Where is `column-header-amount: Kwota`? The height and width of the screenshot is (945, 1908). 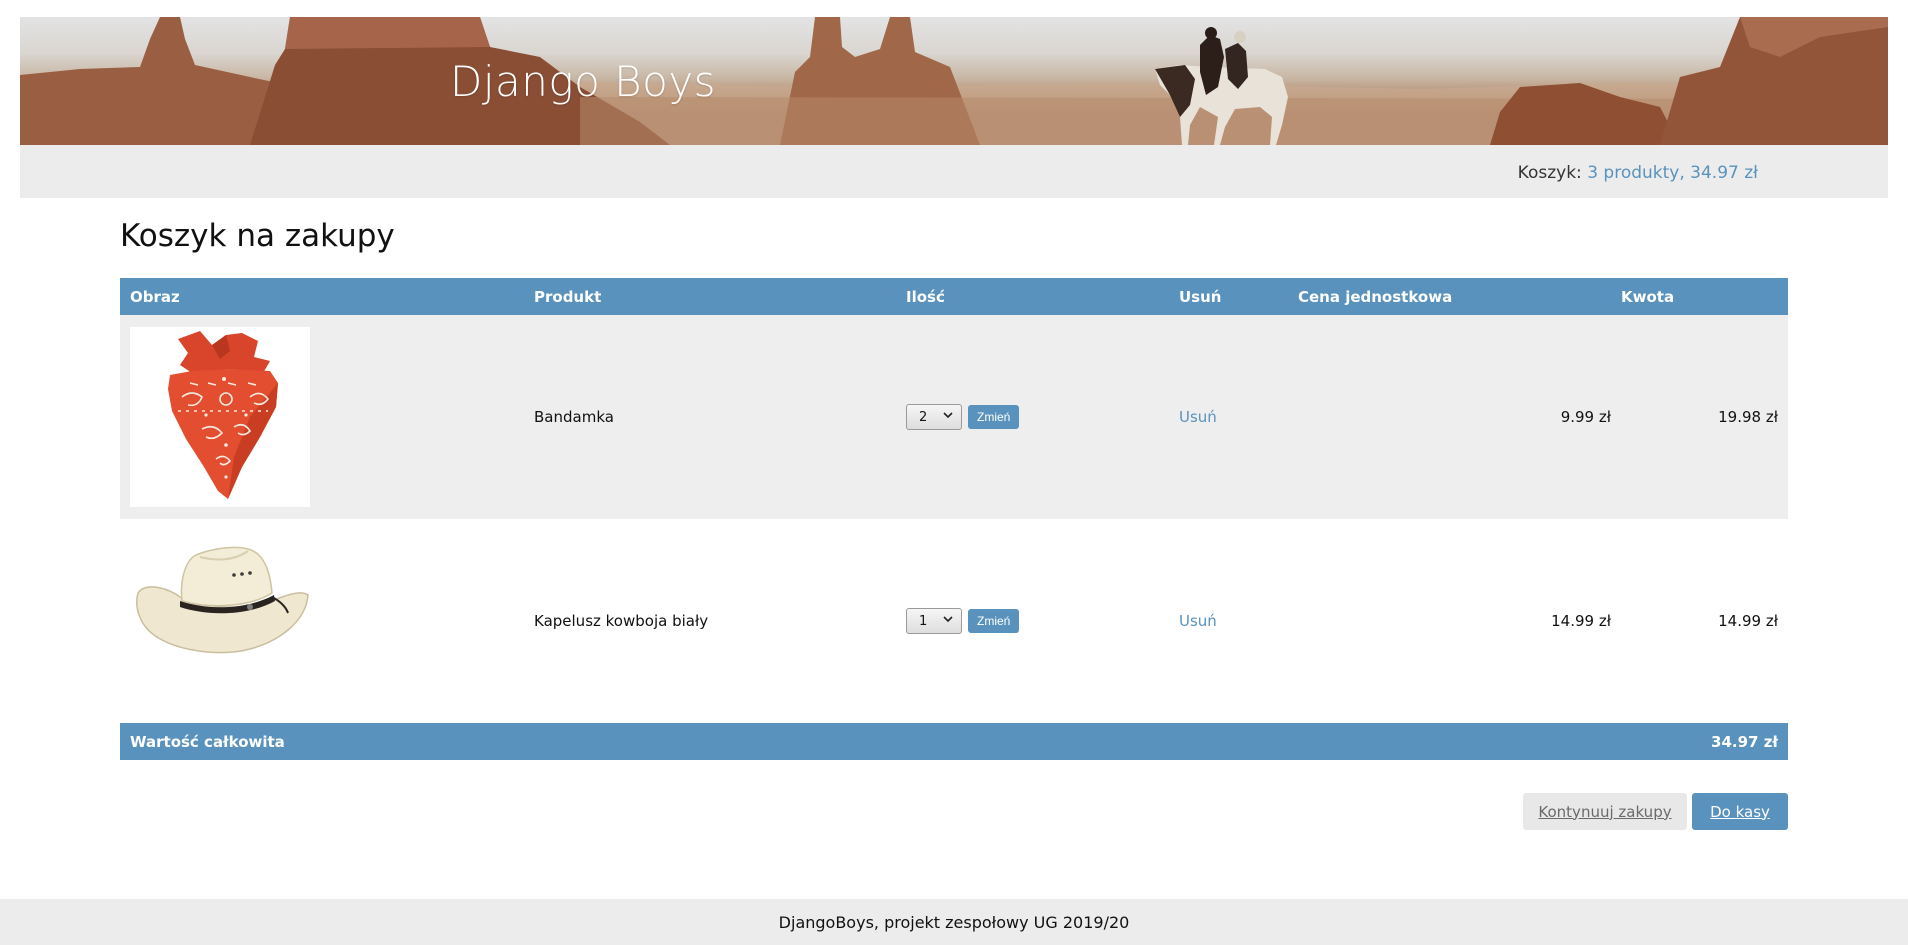
column-header-amount: Kwota is located at coordinates (1704, 296).